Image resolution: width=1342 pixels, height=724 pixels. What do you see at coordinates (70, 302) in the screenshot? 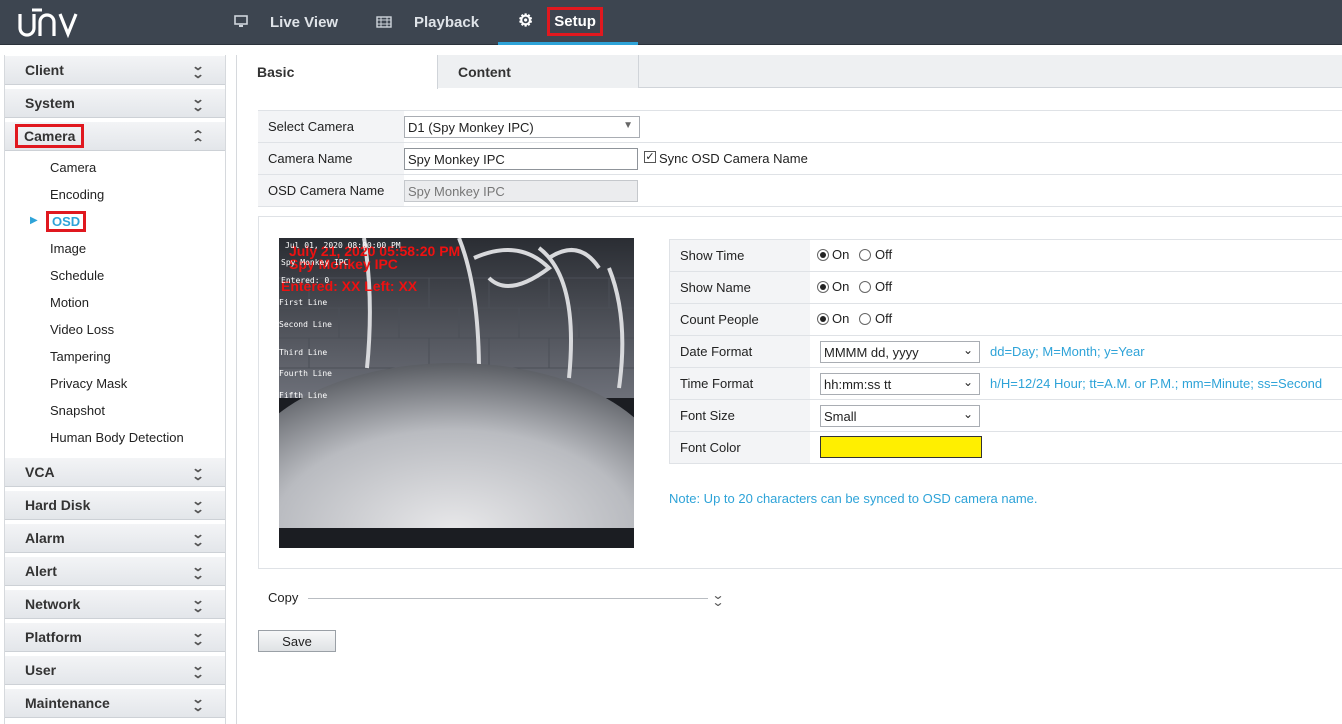
I see `sidebar-item-label: Motion` at bounding box center [70, 302].